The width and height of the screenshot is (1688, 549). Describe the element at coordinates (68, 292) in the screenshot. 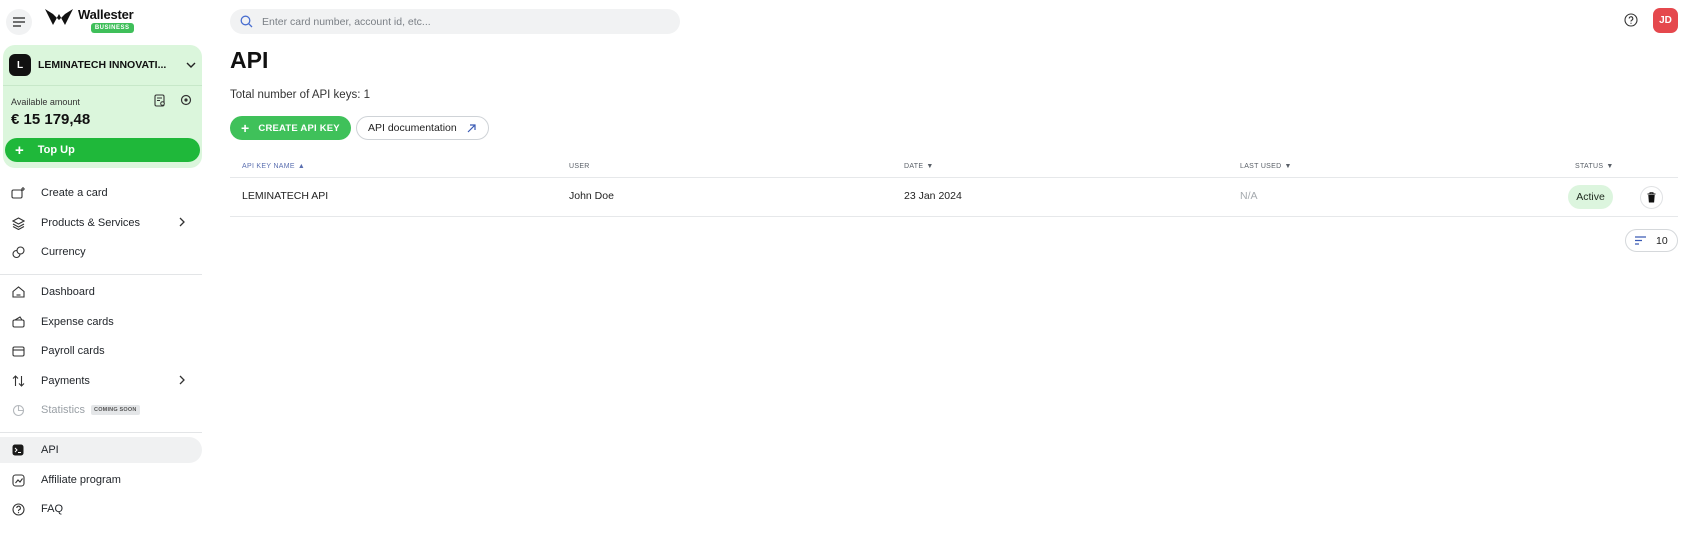

I see `nav-label: Dashboard` at that location.